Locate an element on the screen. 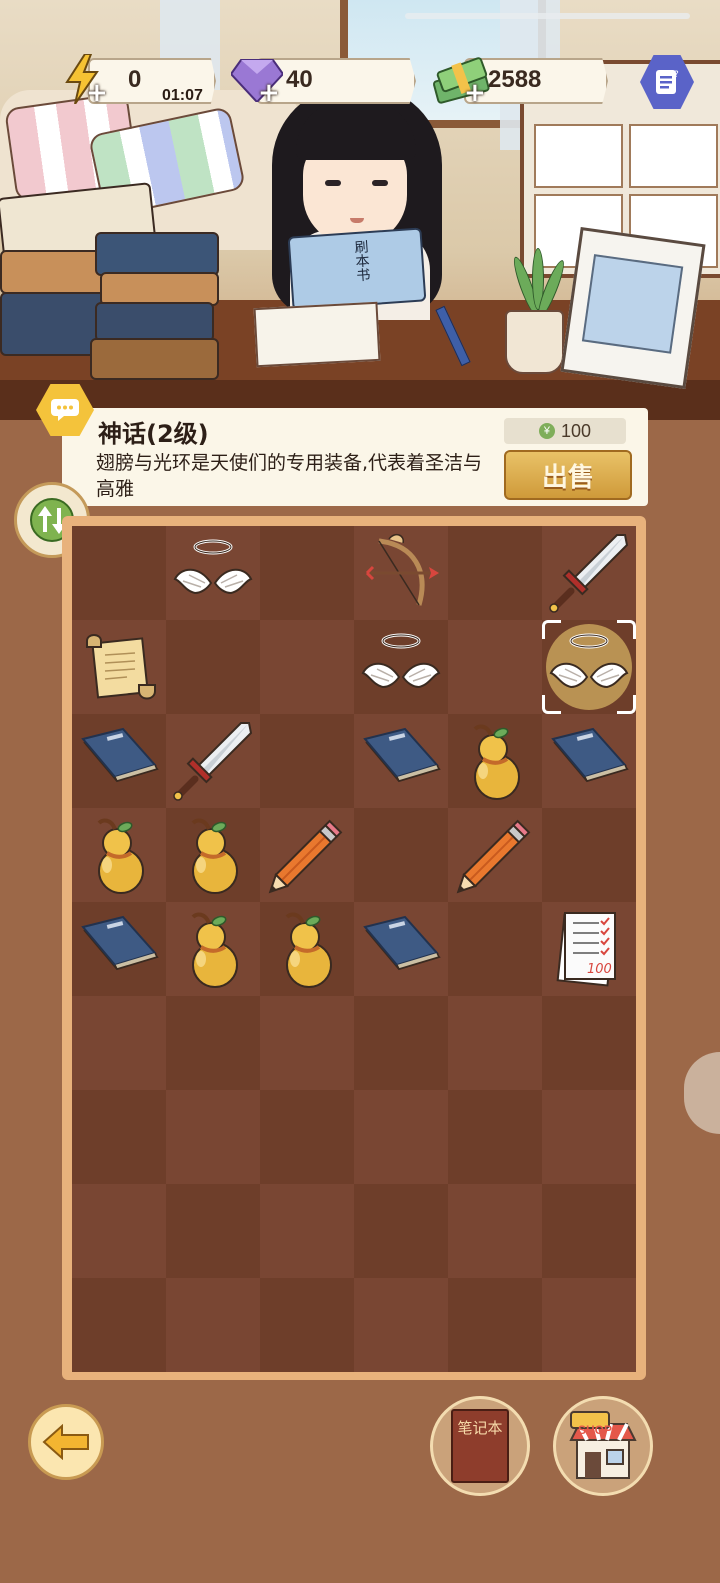  notebook-label: 笔记本 is located at coordinates (480, 1428).